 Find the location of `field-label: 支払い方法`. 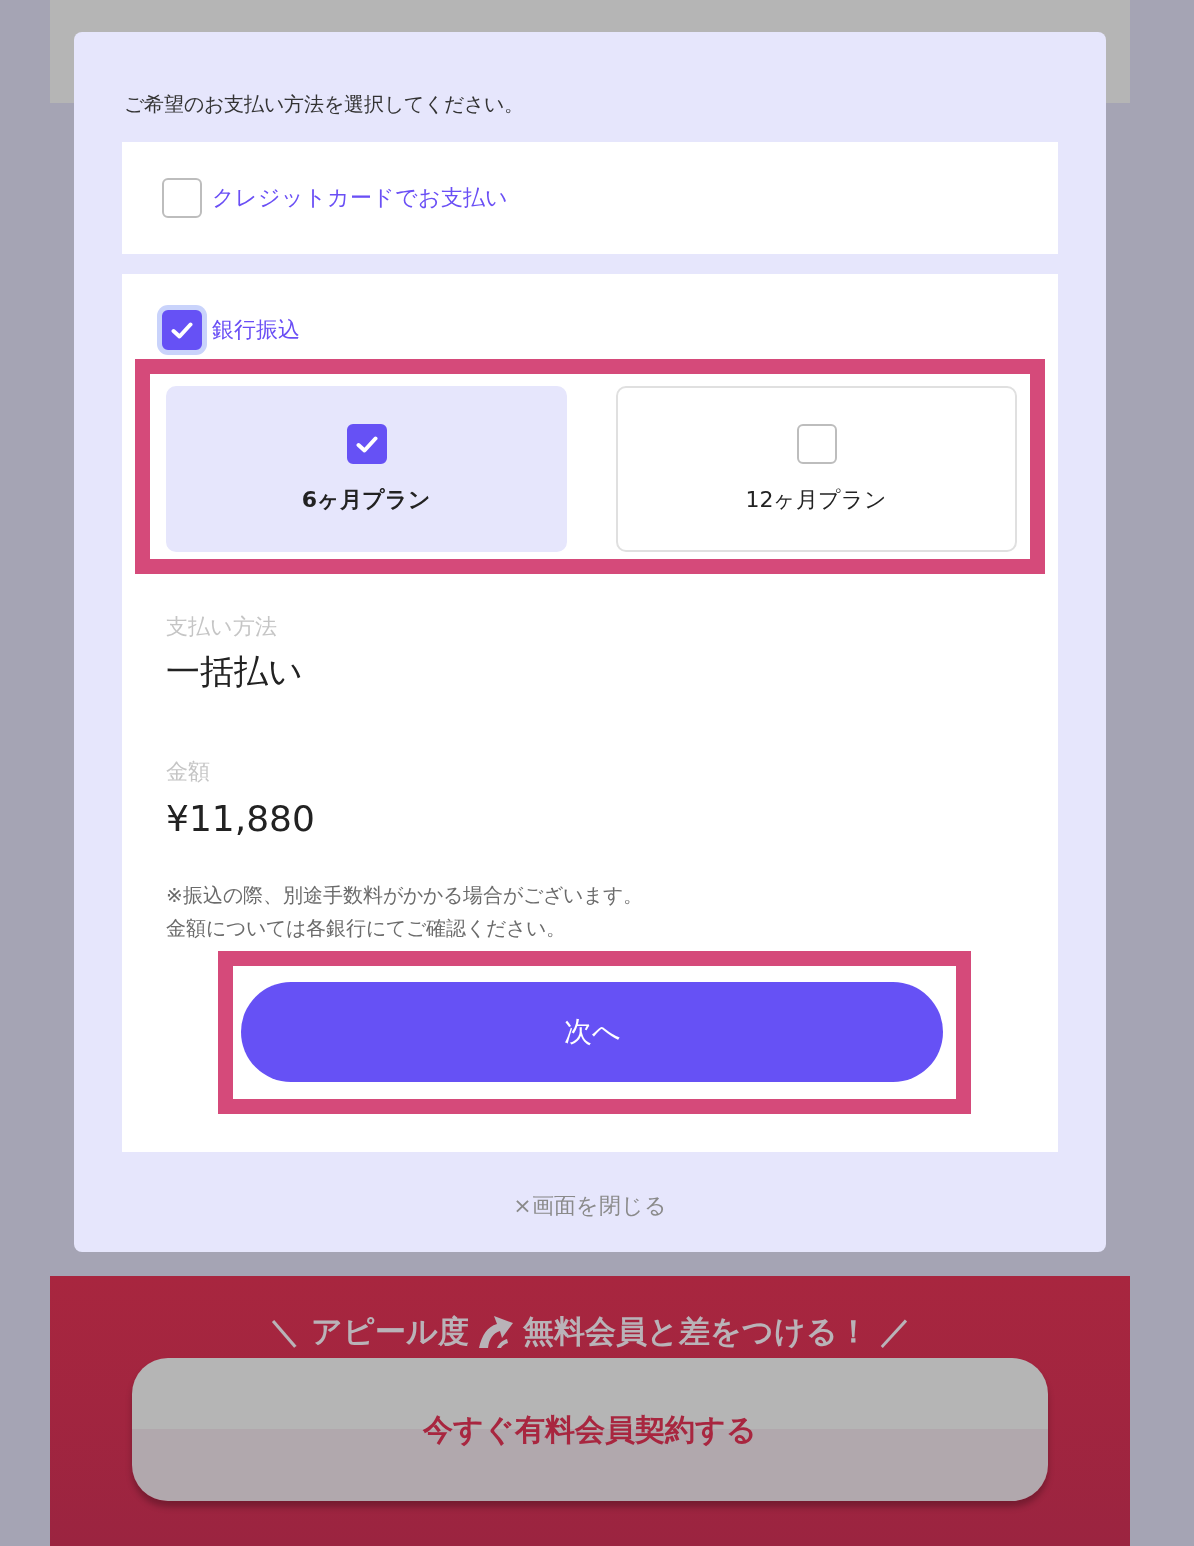

field-label: 支払い方法 is located at coordinates (222, 627).